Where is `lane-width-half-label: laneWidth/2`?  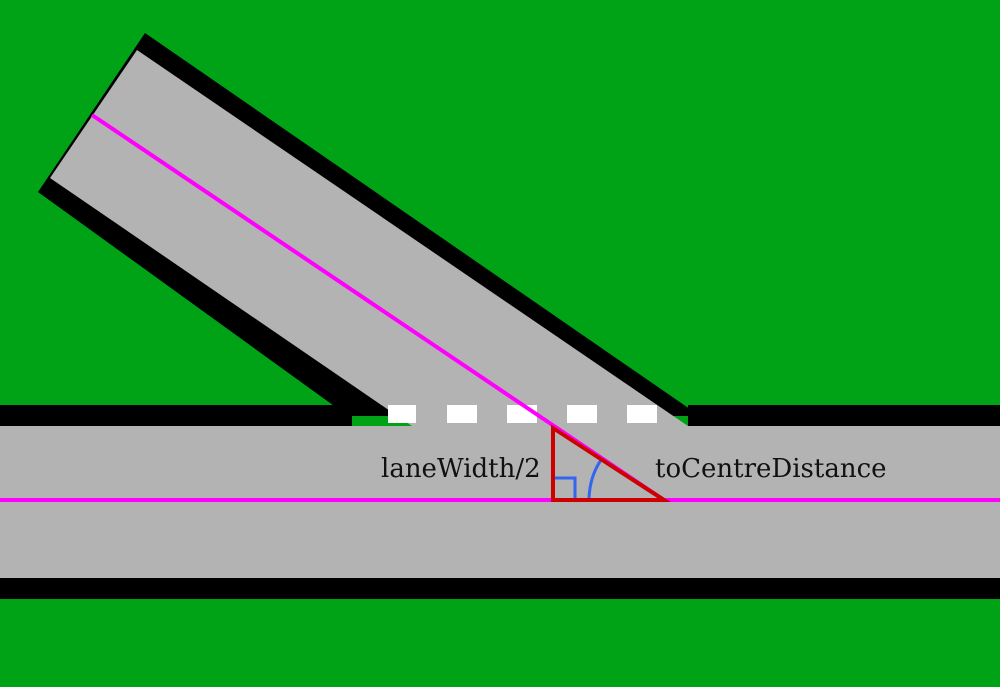
lane-width-half-label: laneWidth/2 is located at coordinates (461, 469).